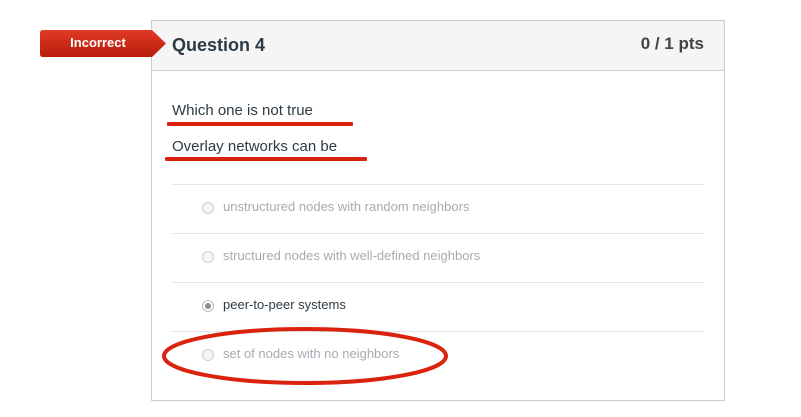 This screenshot has width=801, height=417. I want to click on incorrect-badge: Incorrect, so click(103, 43).